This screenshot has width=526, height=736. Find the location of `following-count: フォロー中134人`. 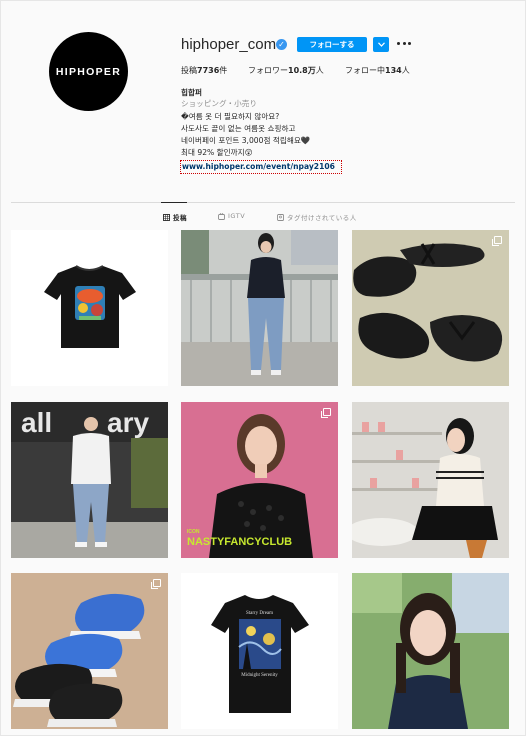

following-count: フォロー中134人 is located at coordinates (377, 70).